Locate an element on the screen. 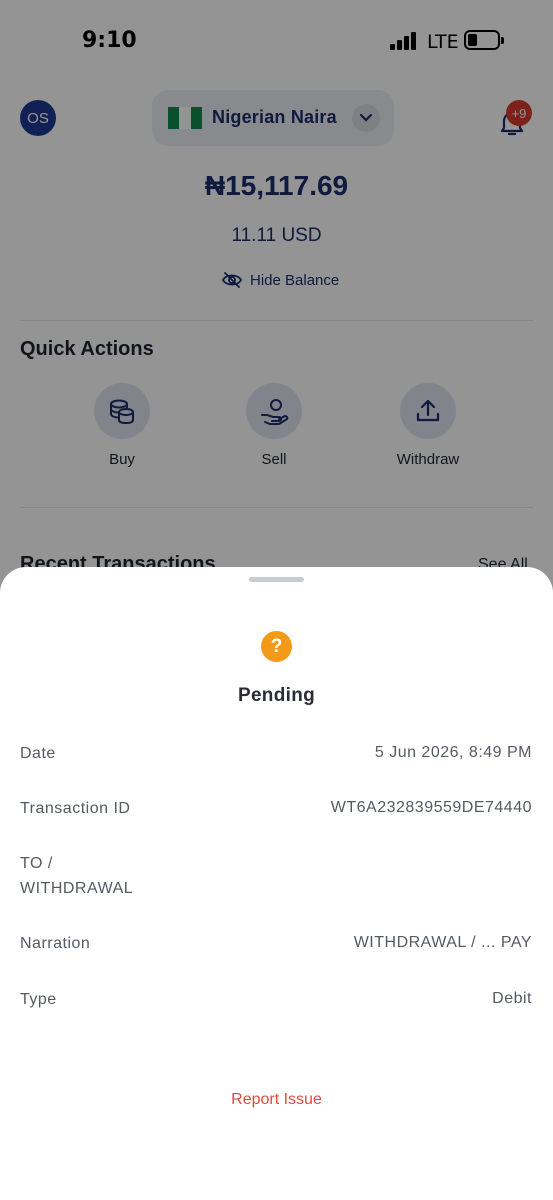 The width and height of the screenshot is (553, 1200). type-value: Debit is located at coordinates (512, 998).